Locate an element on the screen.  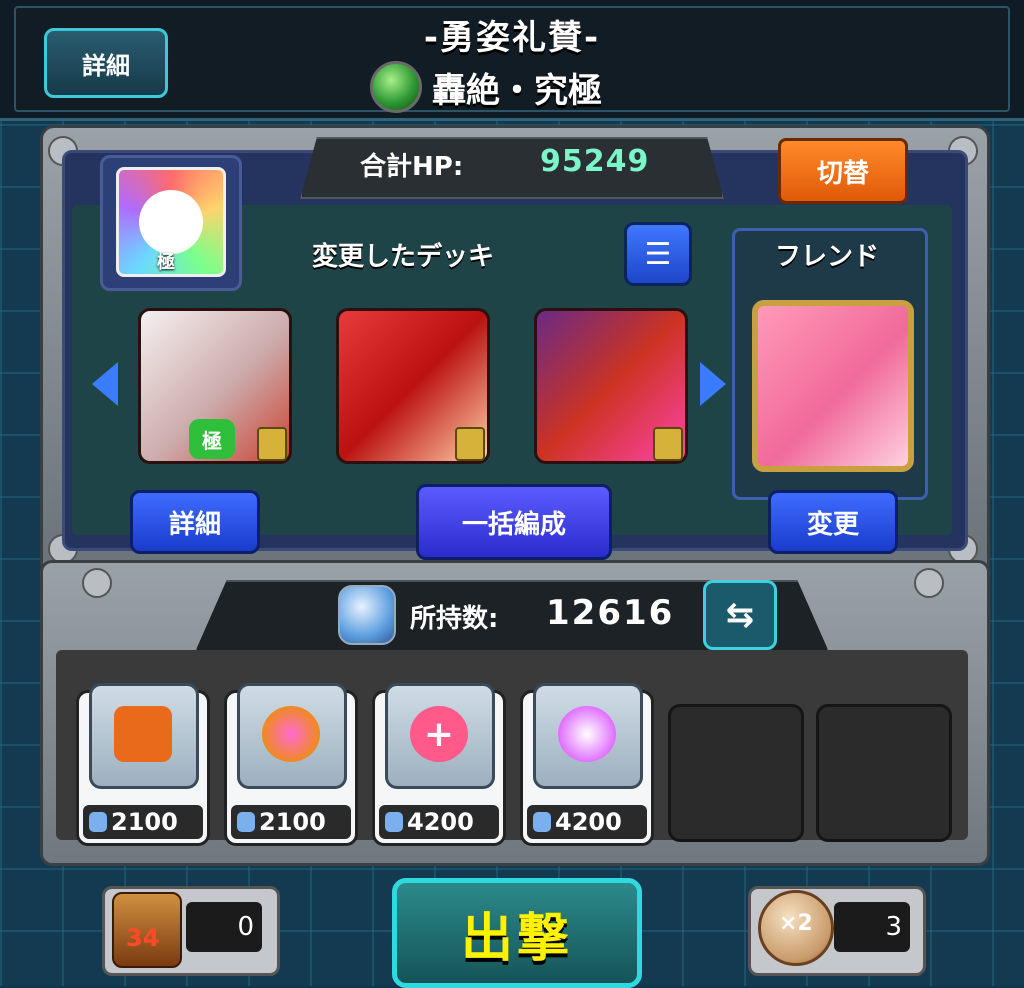
owned-label: 所持数: is located at coordinates (454, 619).